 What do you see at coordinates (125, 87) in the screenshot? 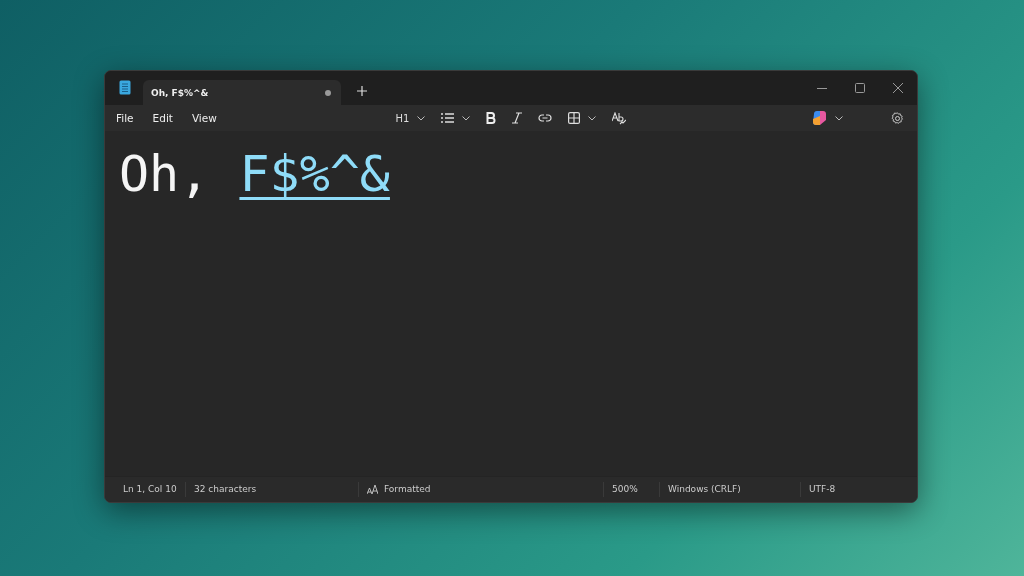
I see `notepad-icon` at bounding box center [125, 87].